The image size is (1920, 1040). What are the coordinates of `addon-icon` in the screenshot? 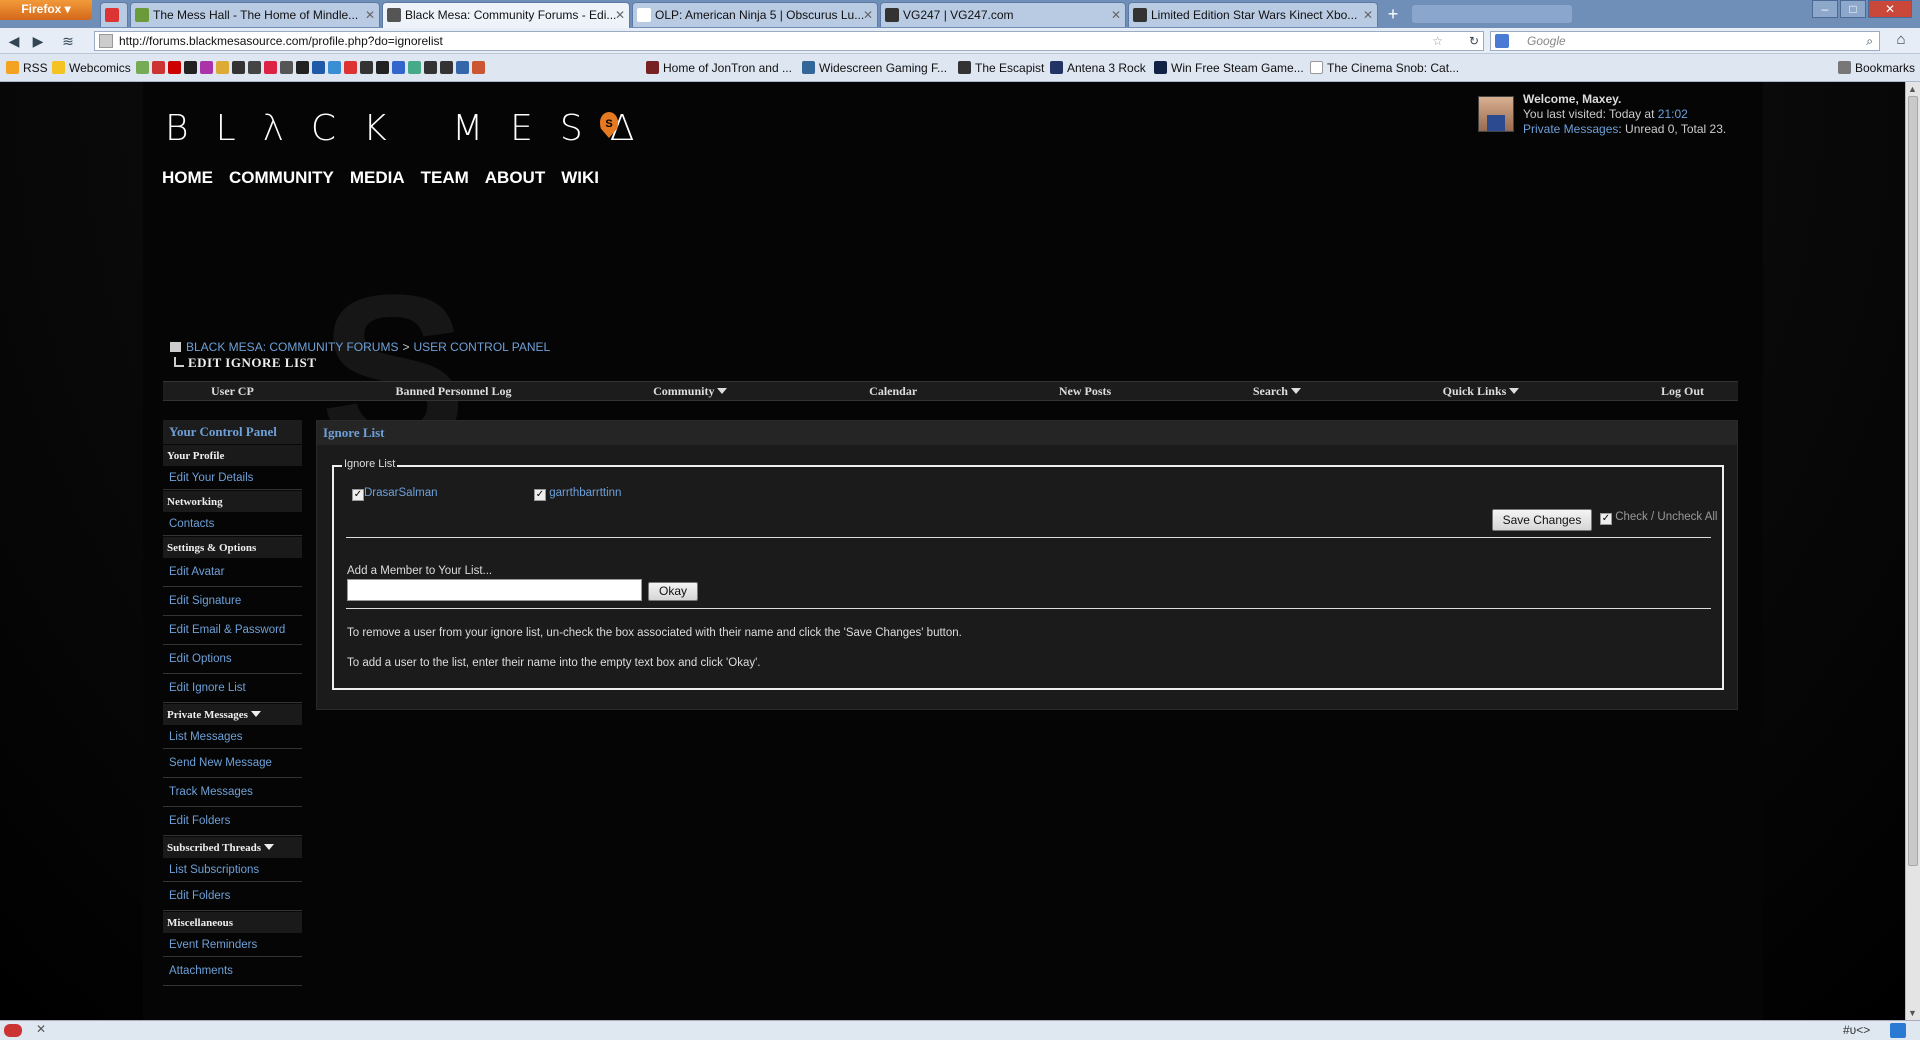 It's located at (1898, 1030).